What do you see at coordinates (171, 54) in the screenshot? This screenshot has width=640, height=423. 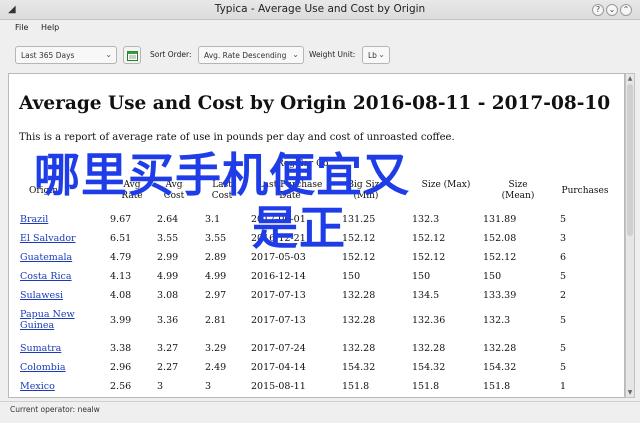 I see `sort-order-label: Sort Order:` at bounding box center [171, 54].